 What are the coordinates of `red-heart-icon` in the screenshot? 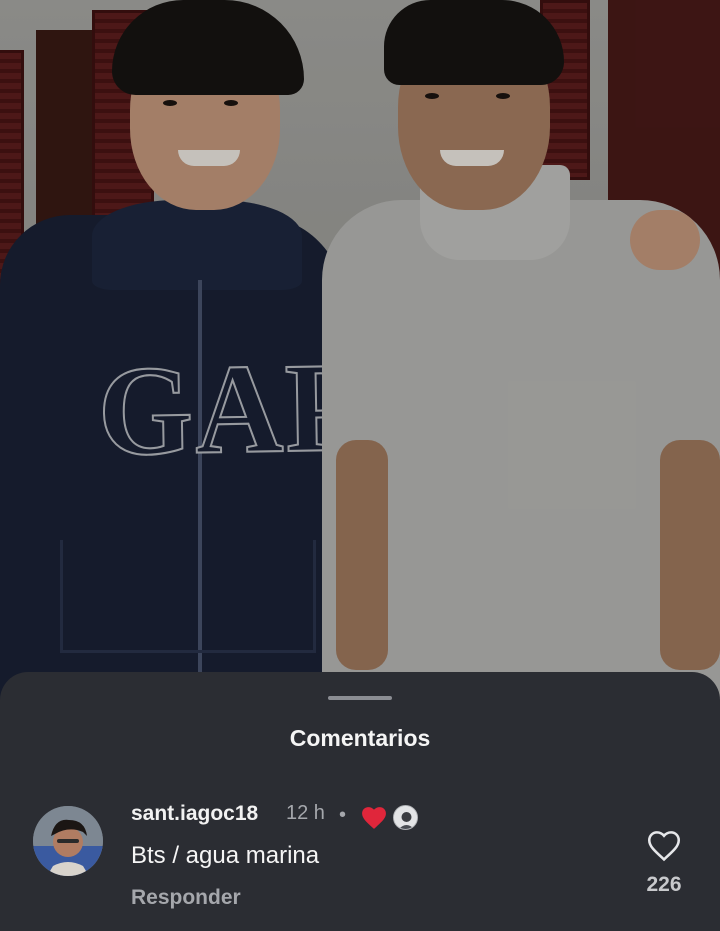 It's located at (374, 818).